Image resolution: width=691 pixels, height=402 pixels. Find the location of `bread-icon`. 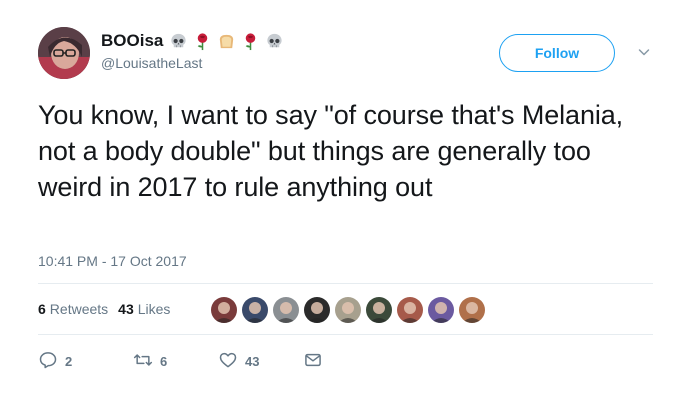

bread-icon is located at coordinates (226, 41).